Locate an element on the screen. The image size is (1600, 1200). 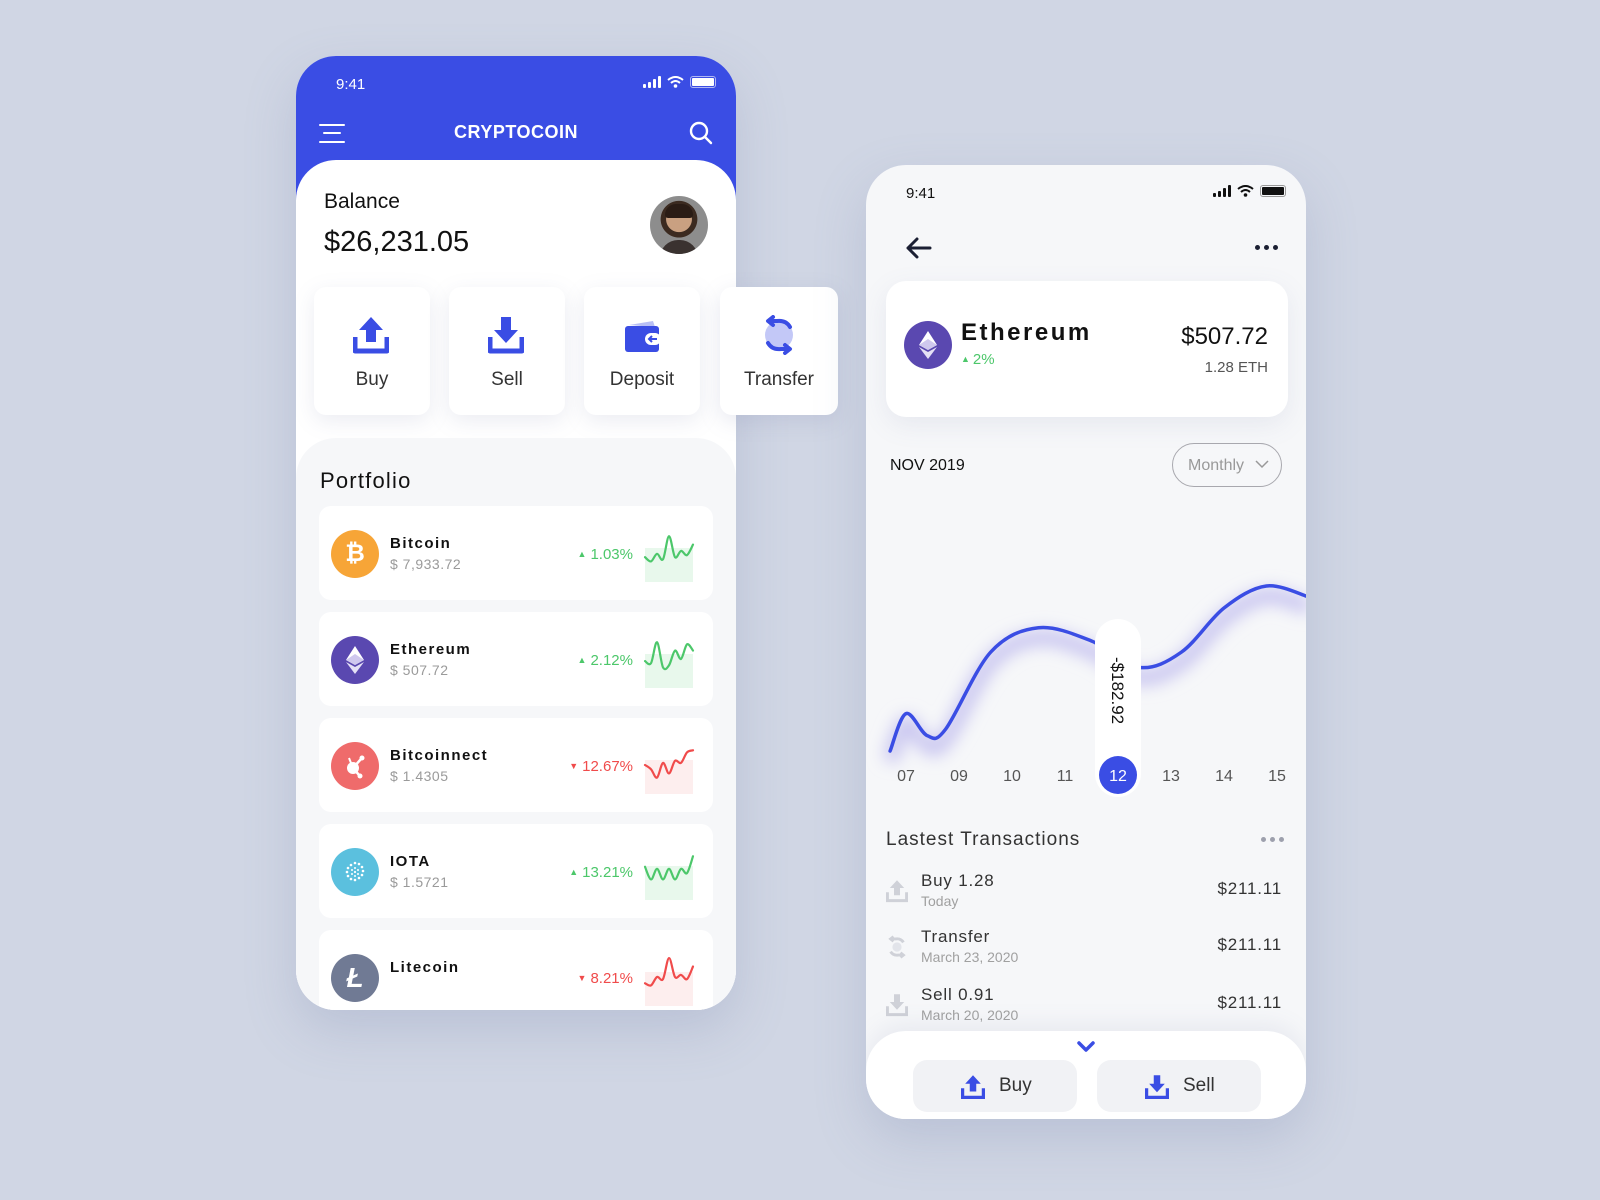
coin-name: Litecoin is located at coordinates (425, 967).